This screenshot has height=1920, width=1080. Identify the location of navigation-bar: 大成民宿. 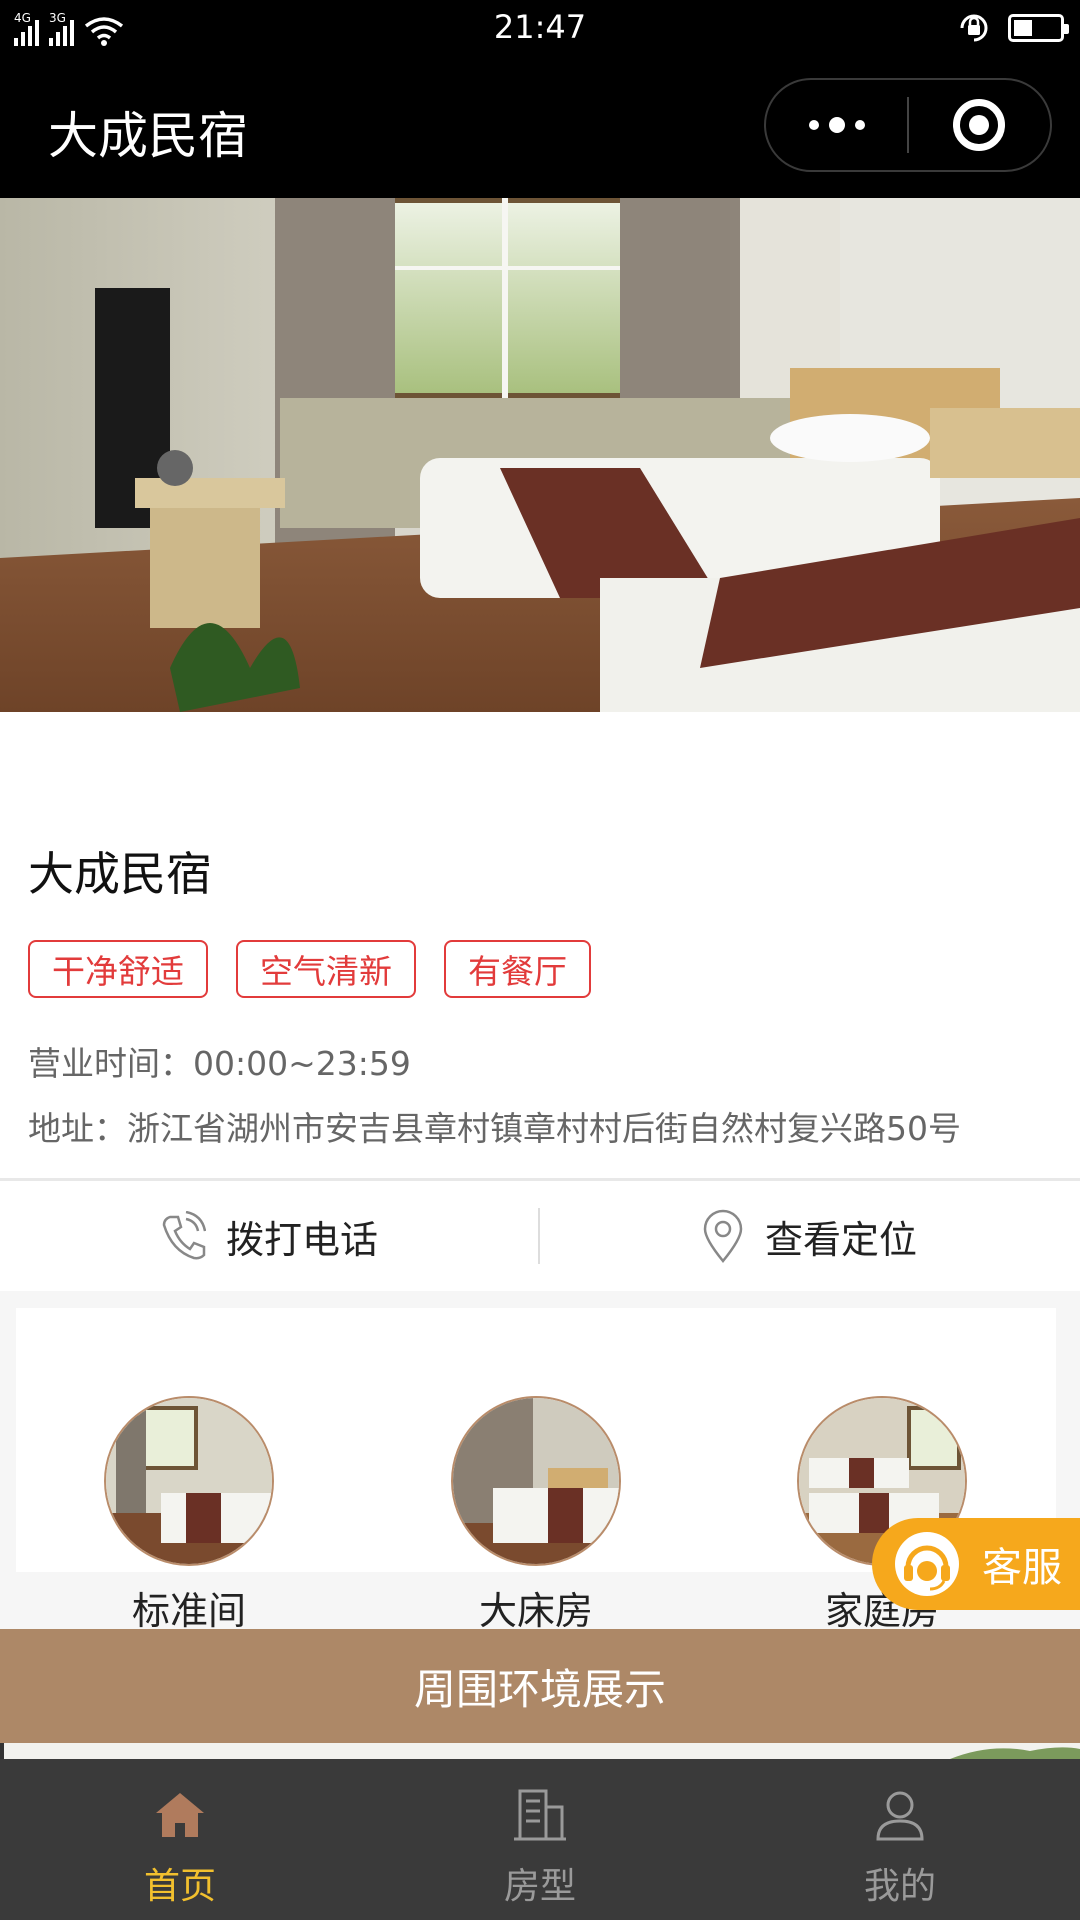
(540, 127).